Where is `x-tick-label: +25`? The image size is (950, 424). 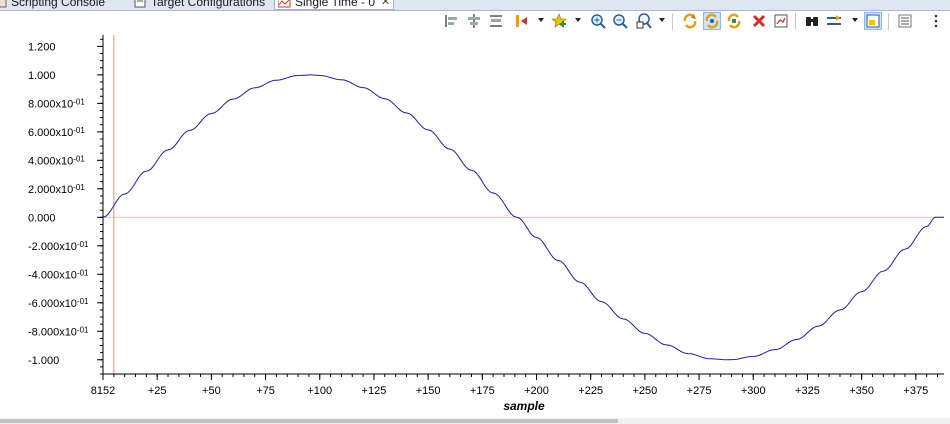 x-tick-label: +25 is located at coordinates (157, 391).